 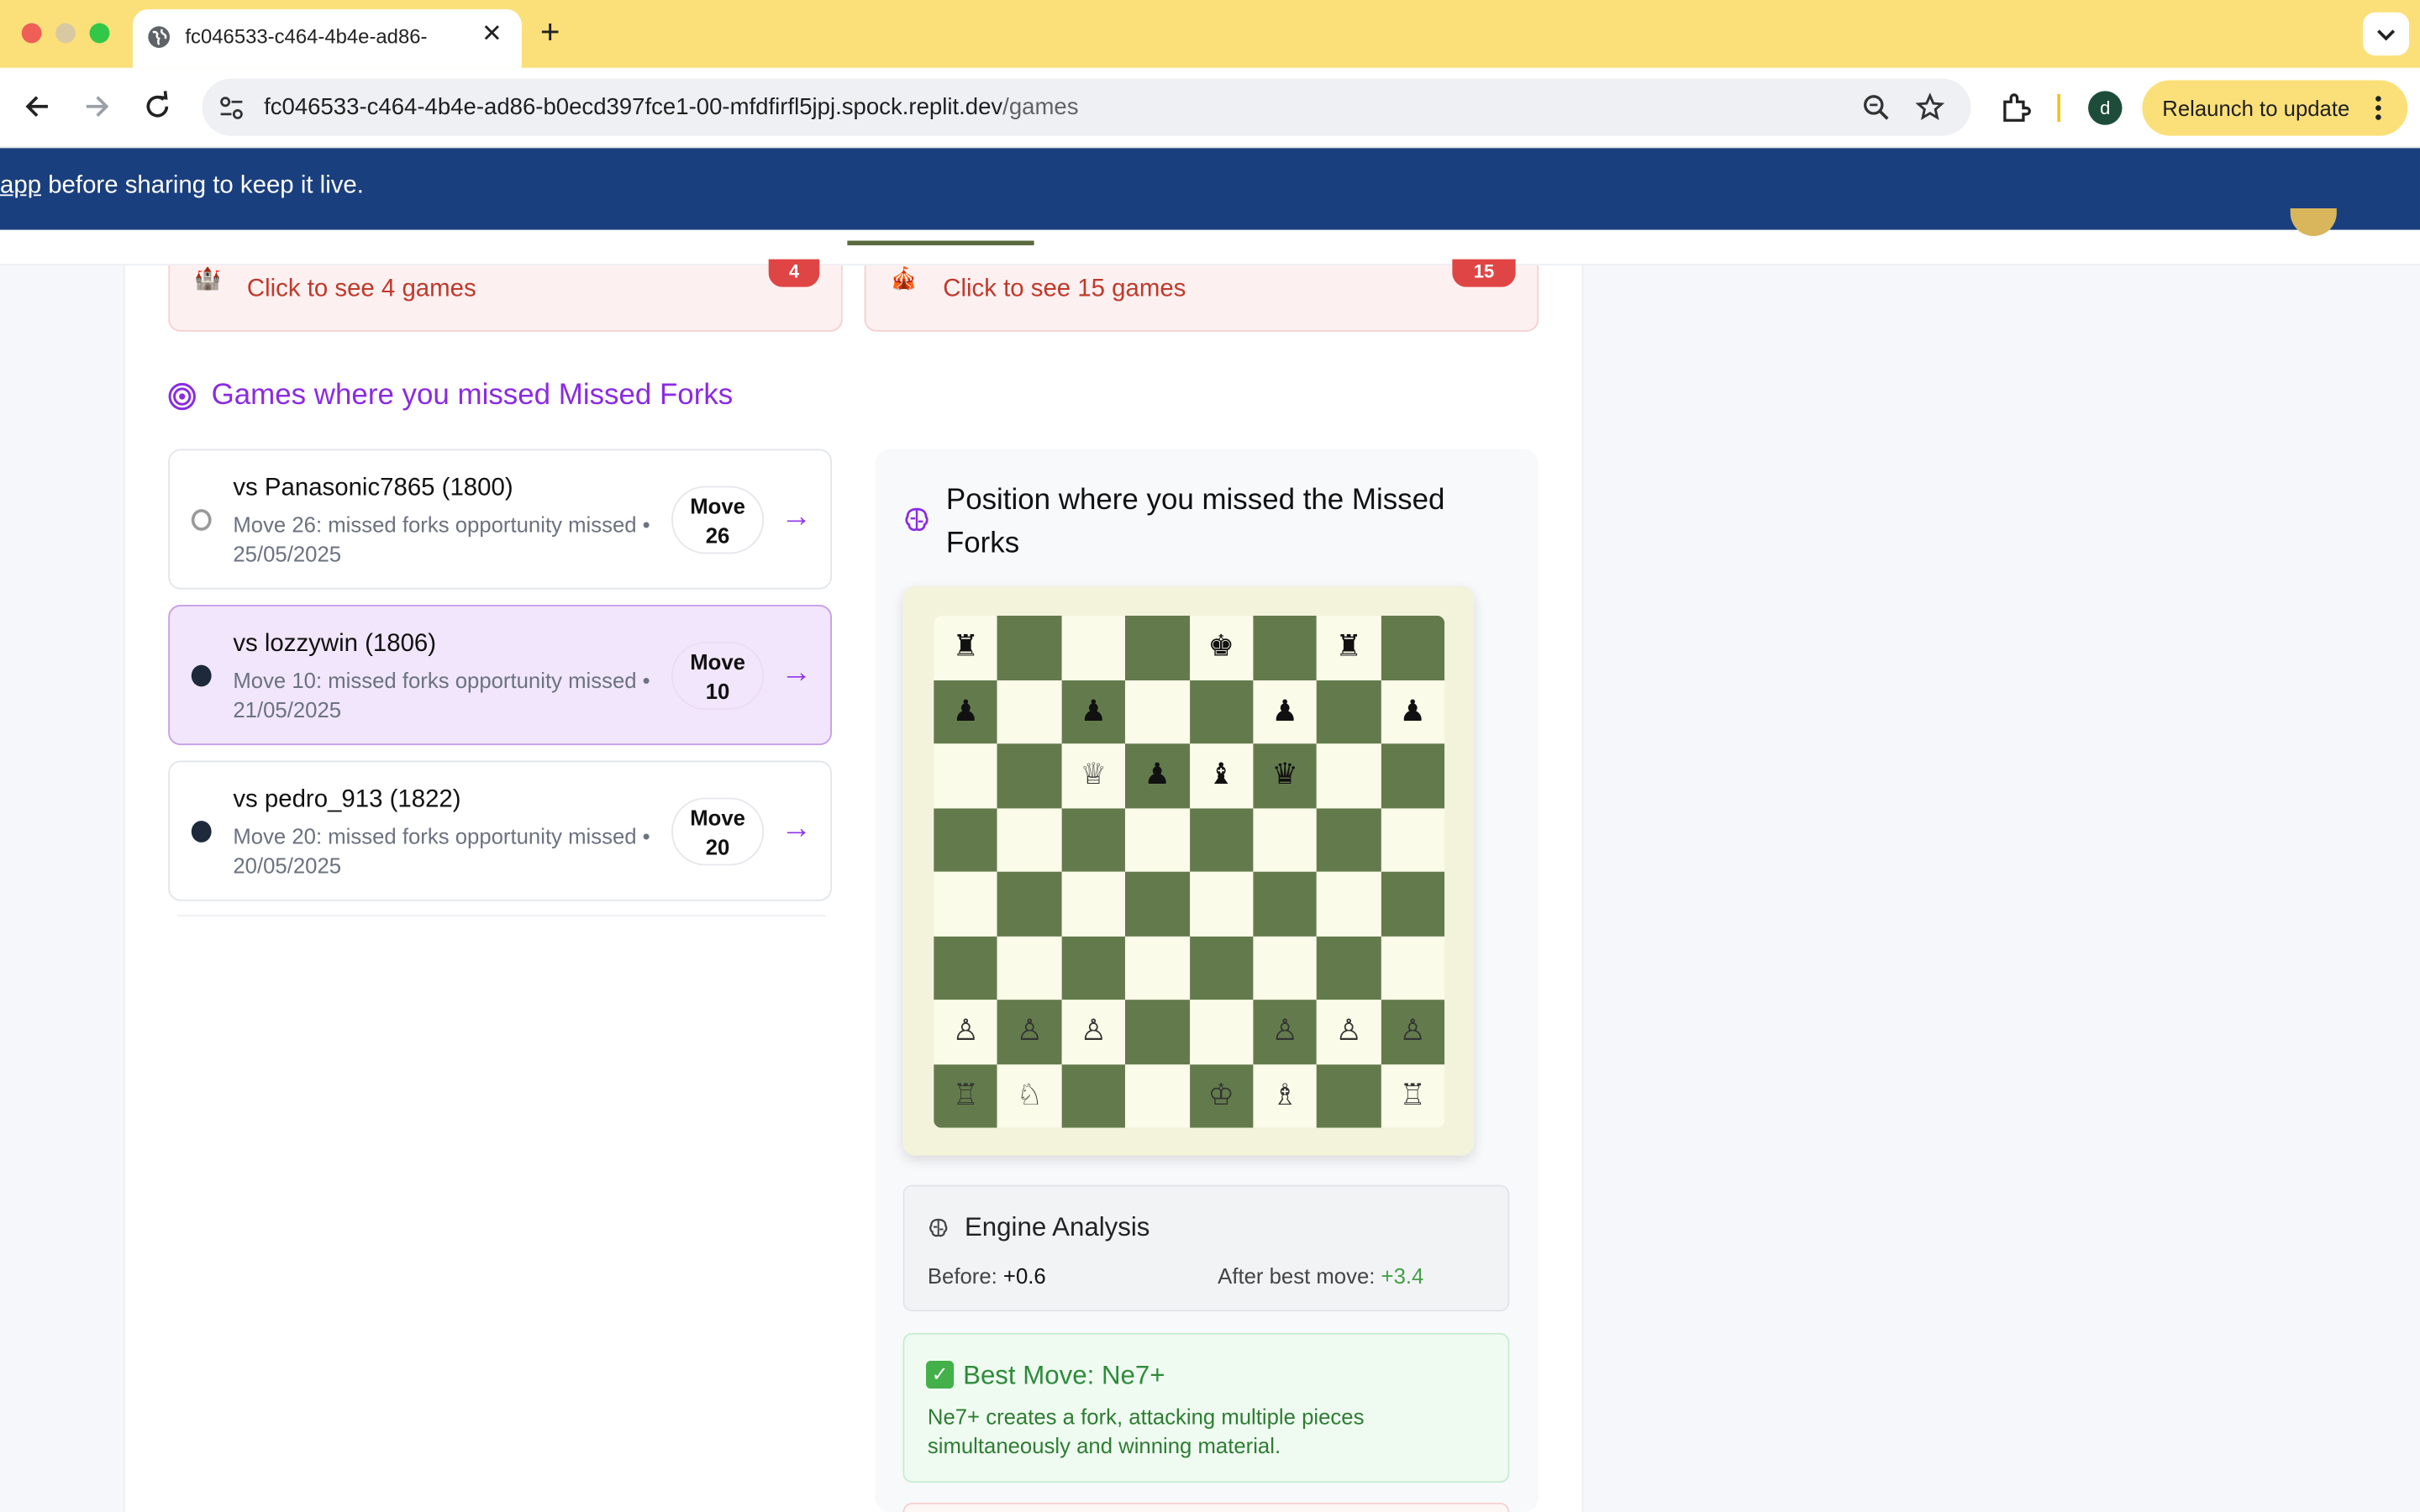 I want to click on close-tab-icon: ✕, so click(x=492, y=34).